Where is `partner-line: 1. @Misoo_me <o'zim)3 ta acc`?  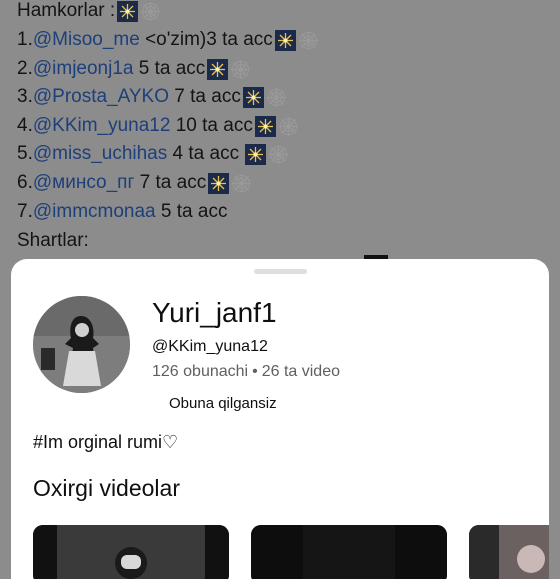
partner-line: 1. @Misoo_me <o'zim)3 ta acc is located at coordinates (168, 40).